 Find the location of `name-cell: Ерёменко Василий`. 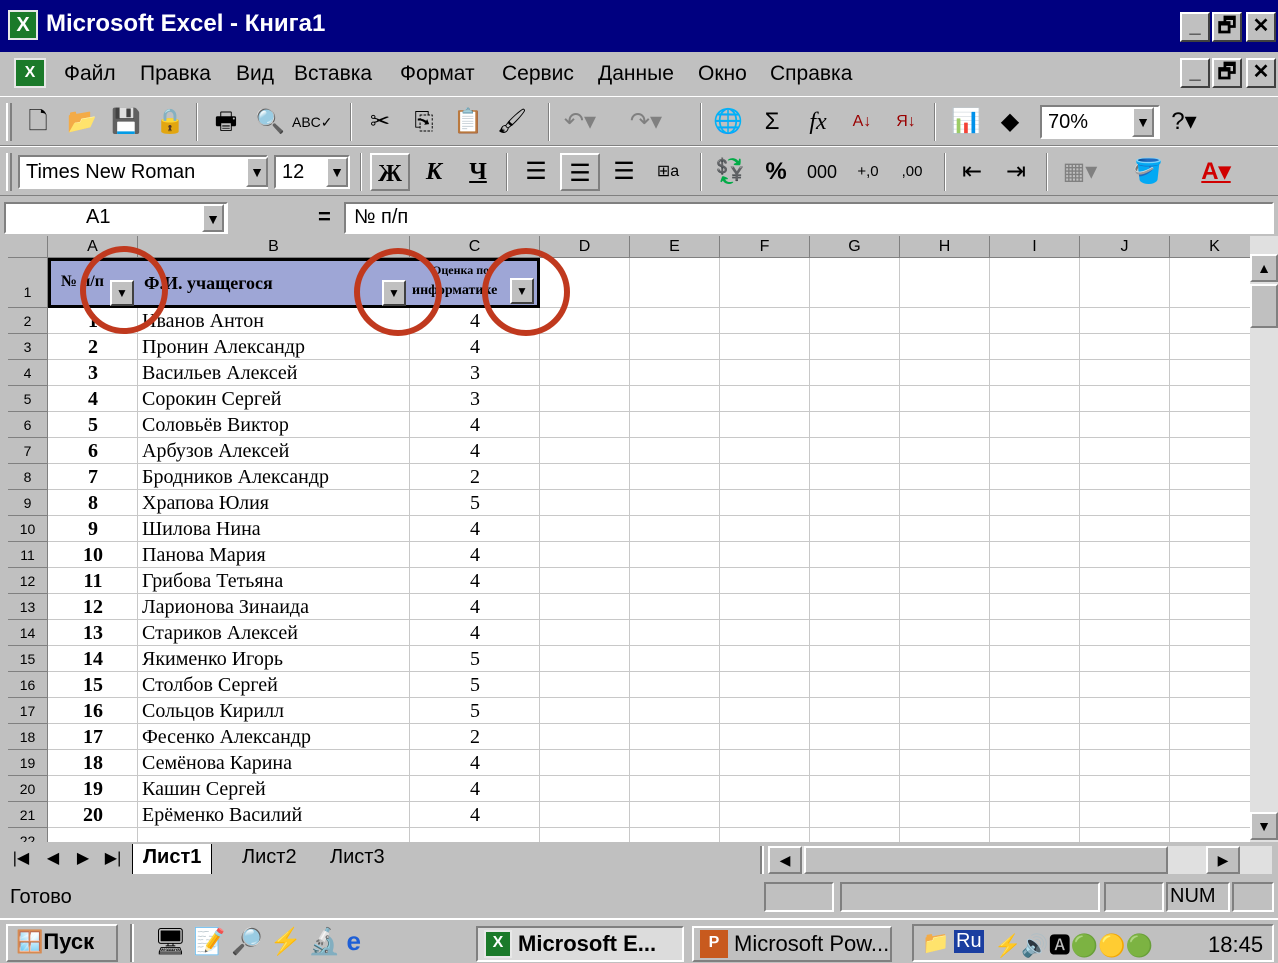

name-cell: Ерёменко Василий is located at coordinates (276, 815).